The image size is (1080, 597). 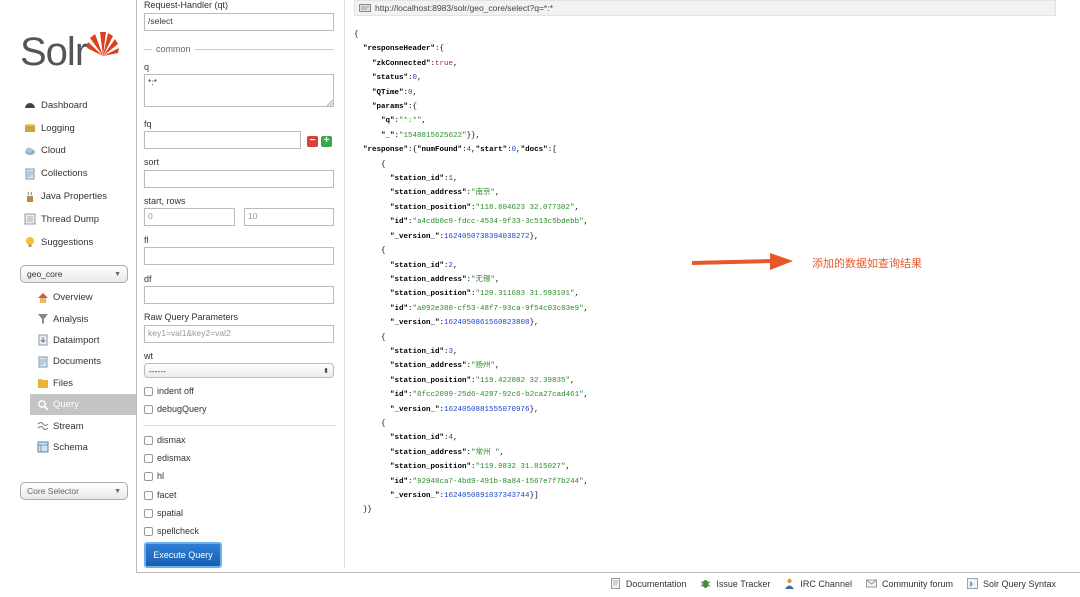 What do you see at coordinates (148, 356) in the screenshot?
I see `wt-label: wt` at bounding box center [148, 356].